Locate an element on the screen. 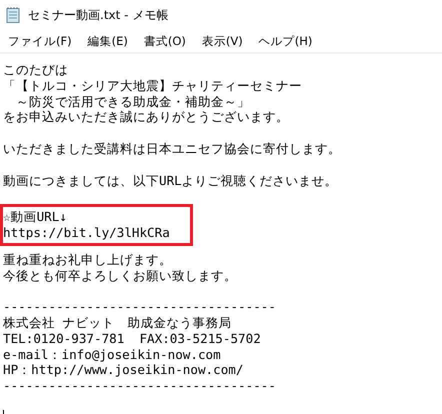 This screenshot has width=442, height=414. text-line: ～防災で活用できる助成金・補助金～」 is located at coordinates (132, 102).